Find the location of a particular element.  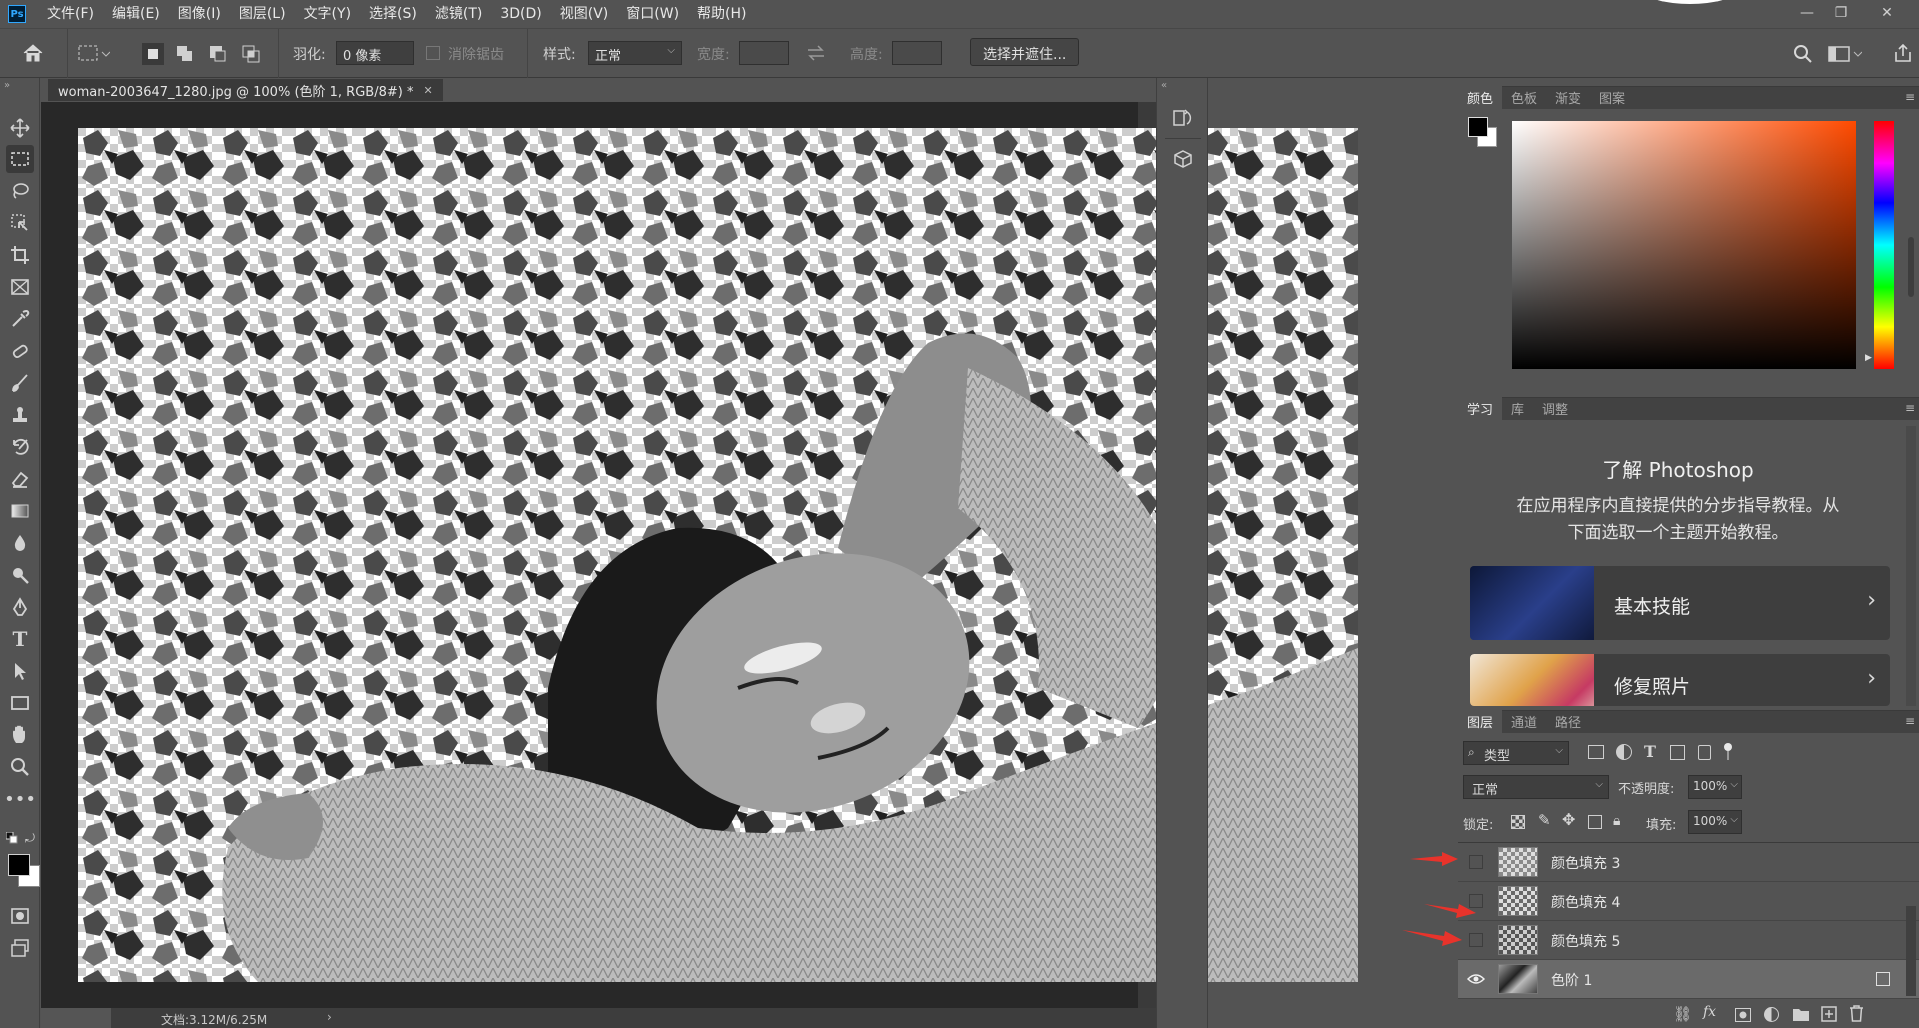

restore-icon: ❐ is located at coordinates (1841, 13).